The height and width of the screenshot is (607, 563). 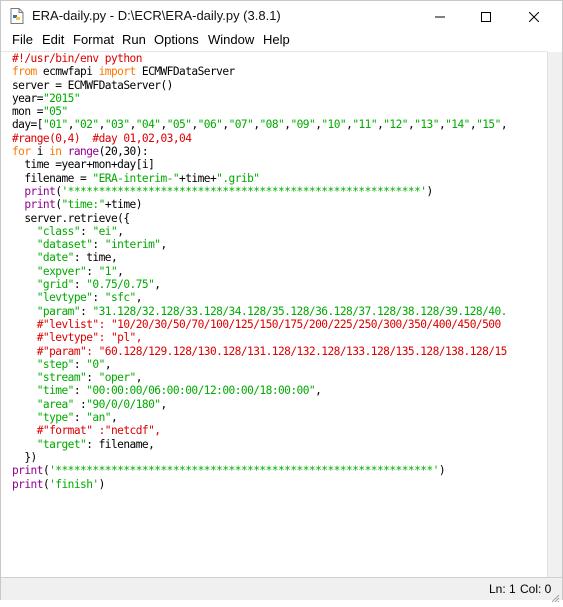 What do you see at coordinates (555, 595) in the screenshot?
I see `resize-grip-icon` at bounding box center [555, 595].